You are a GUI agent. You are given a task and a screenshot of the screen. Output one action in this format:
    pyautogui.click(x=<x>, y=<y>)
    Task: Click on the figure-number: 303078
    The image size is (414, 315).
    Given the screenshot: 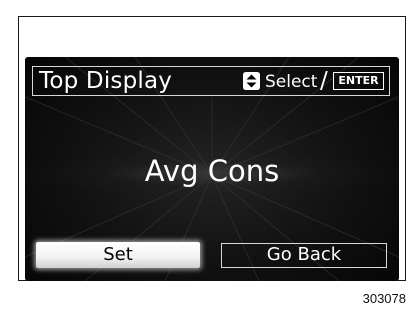 What is the action you would take?
    pyautogui.click(x=384, y=298)
    